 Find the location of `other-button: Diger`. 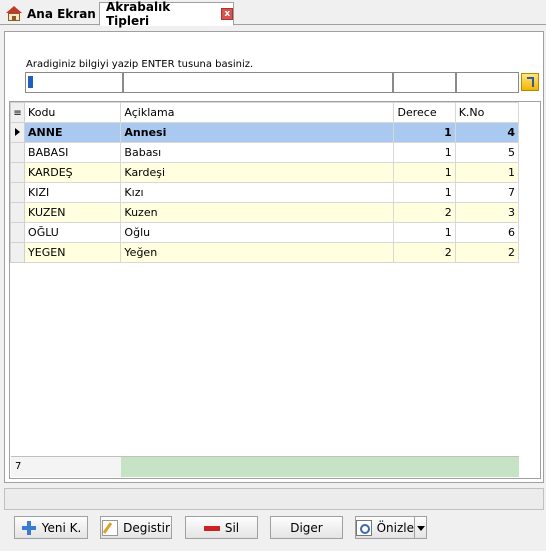

other-button: Diger is located at coordinates (306, 527).